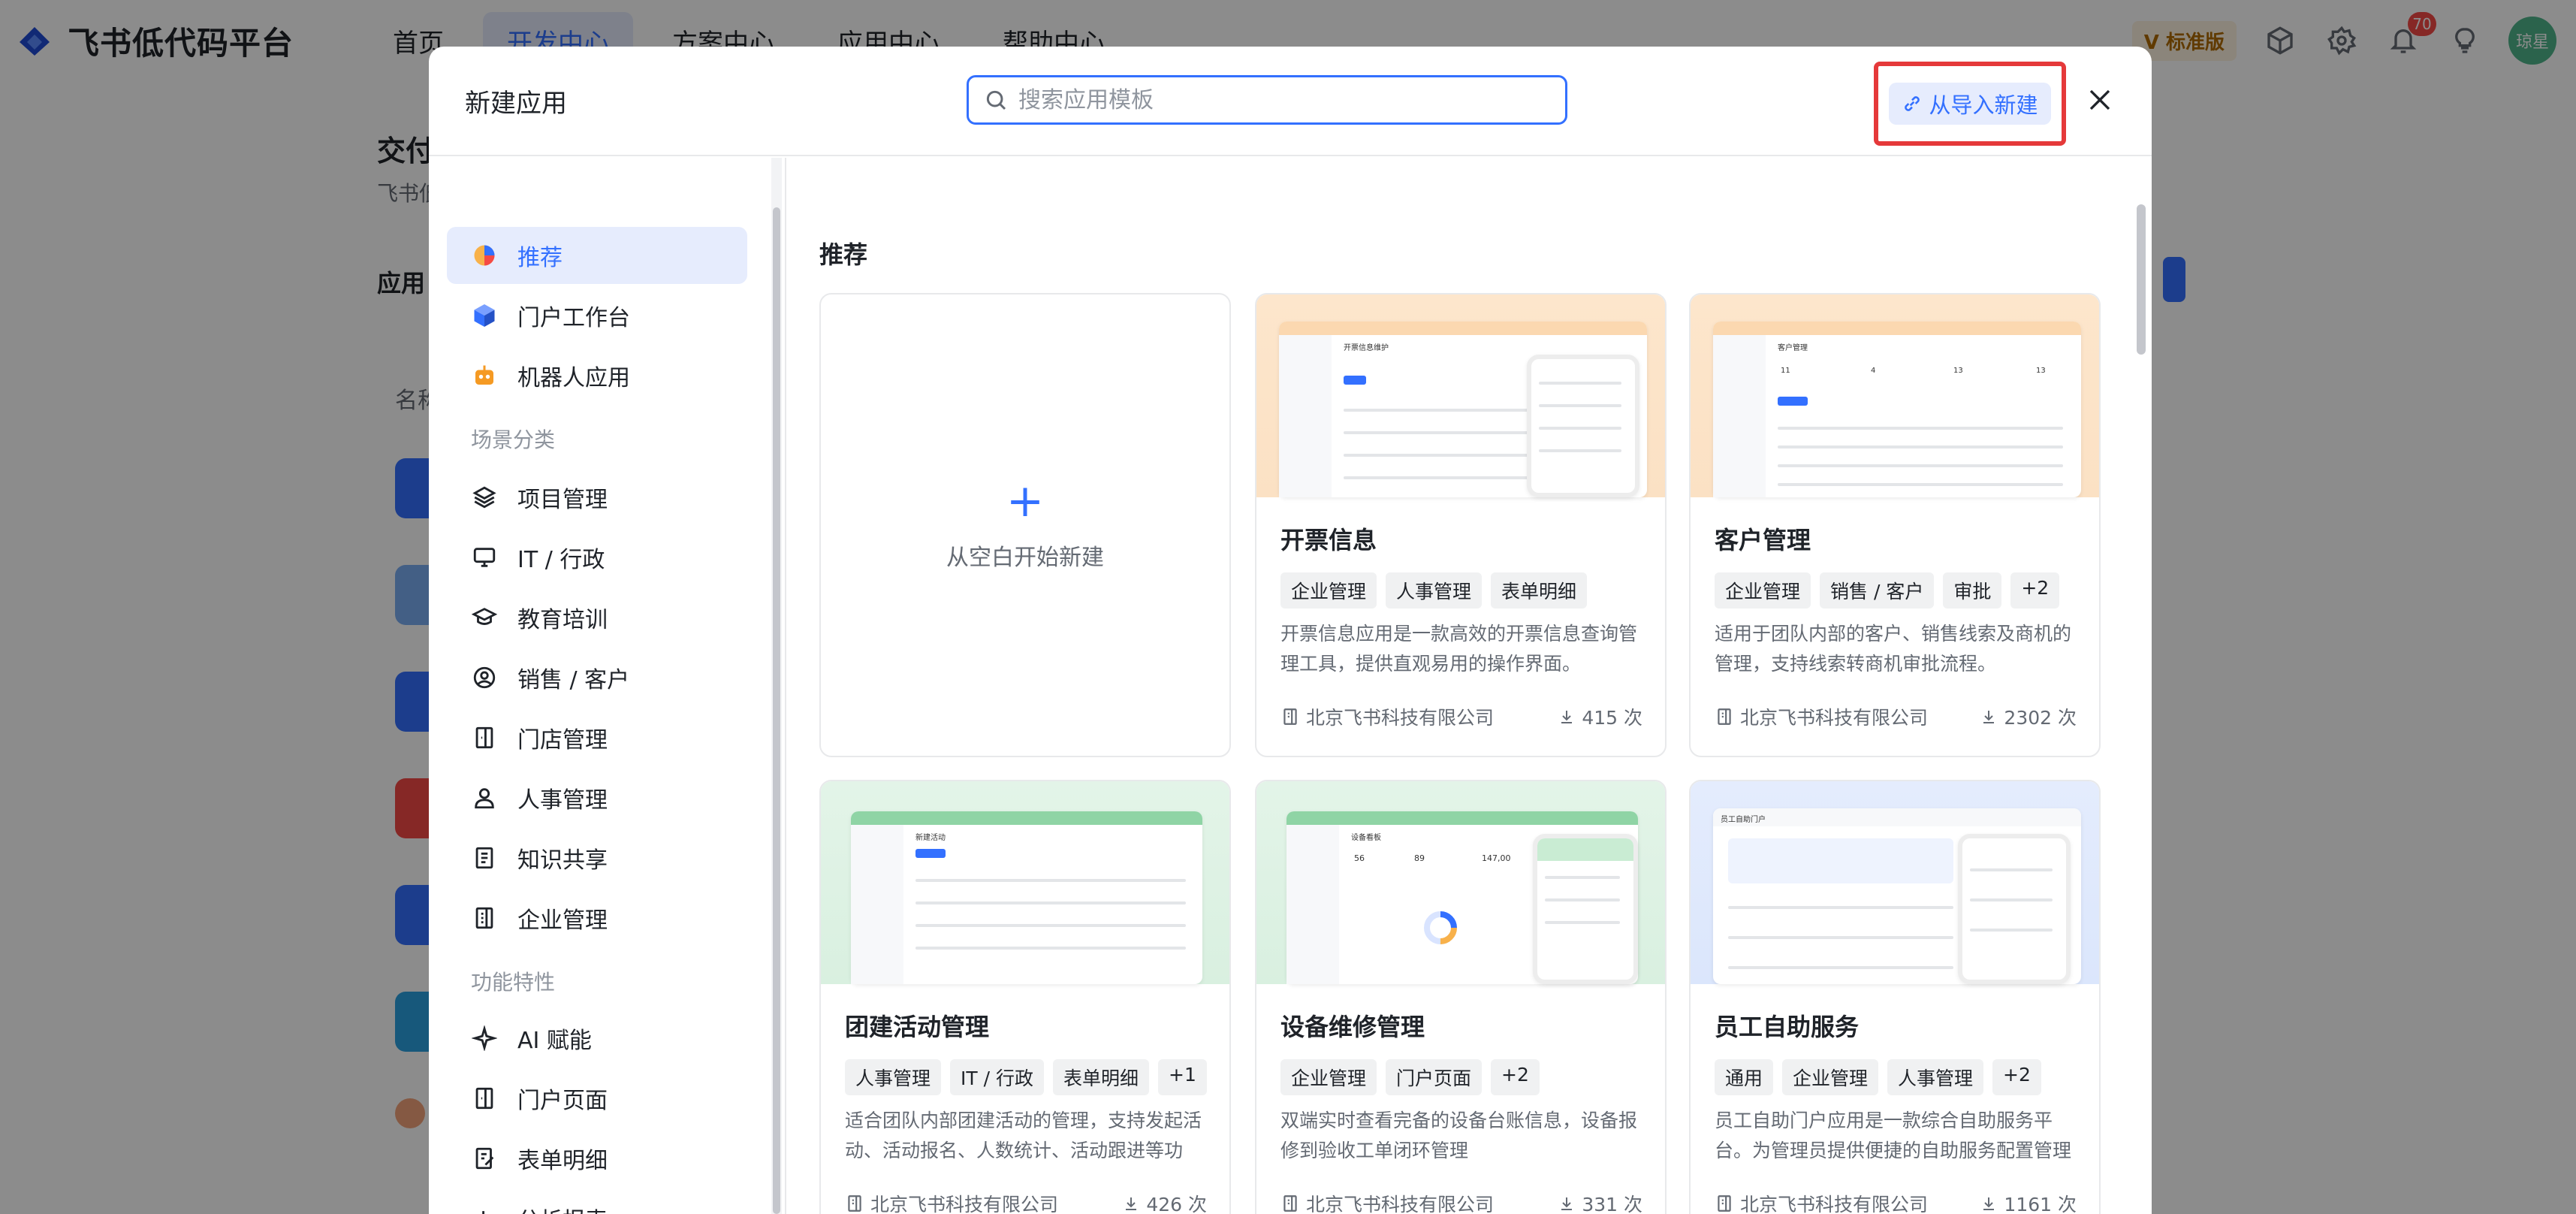  What do you see at coordinates (1895, 525) in the screenshot?
I see `template-card-customer: 客户管理 11 4 13 13 客户管理 企业管理 销售 / 客户 审批 +2` at bounding box center [1895, 525].